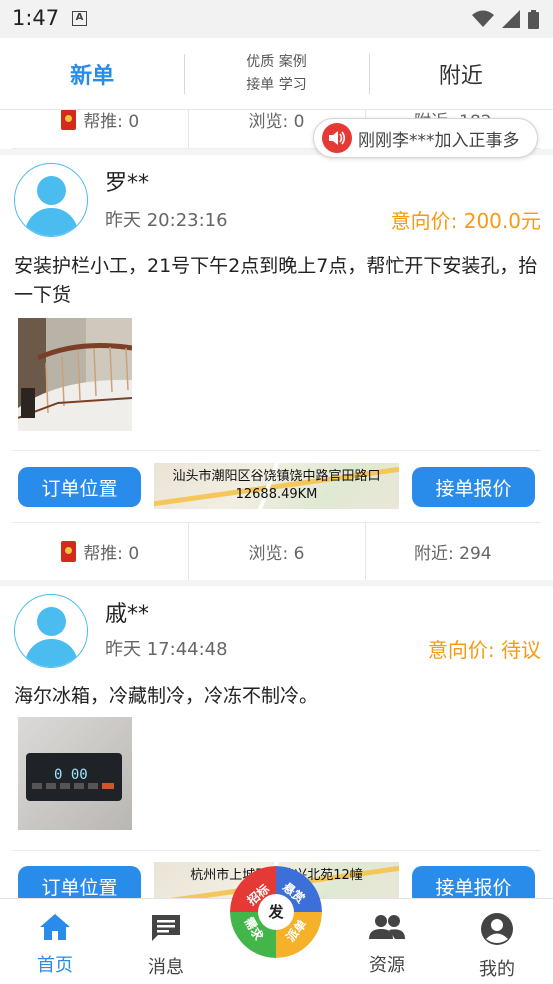 The image size is (553, 984). I want to click on fab-center-label: 发, so click(276, 912).